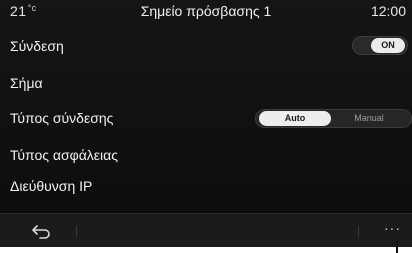  I want to click on back-arrow-icon, so click(42, 231).